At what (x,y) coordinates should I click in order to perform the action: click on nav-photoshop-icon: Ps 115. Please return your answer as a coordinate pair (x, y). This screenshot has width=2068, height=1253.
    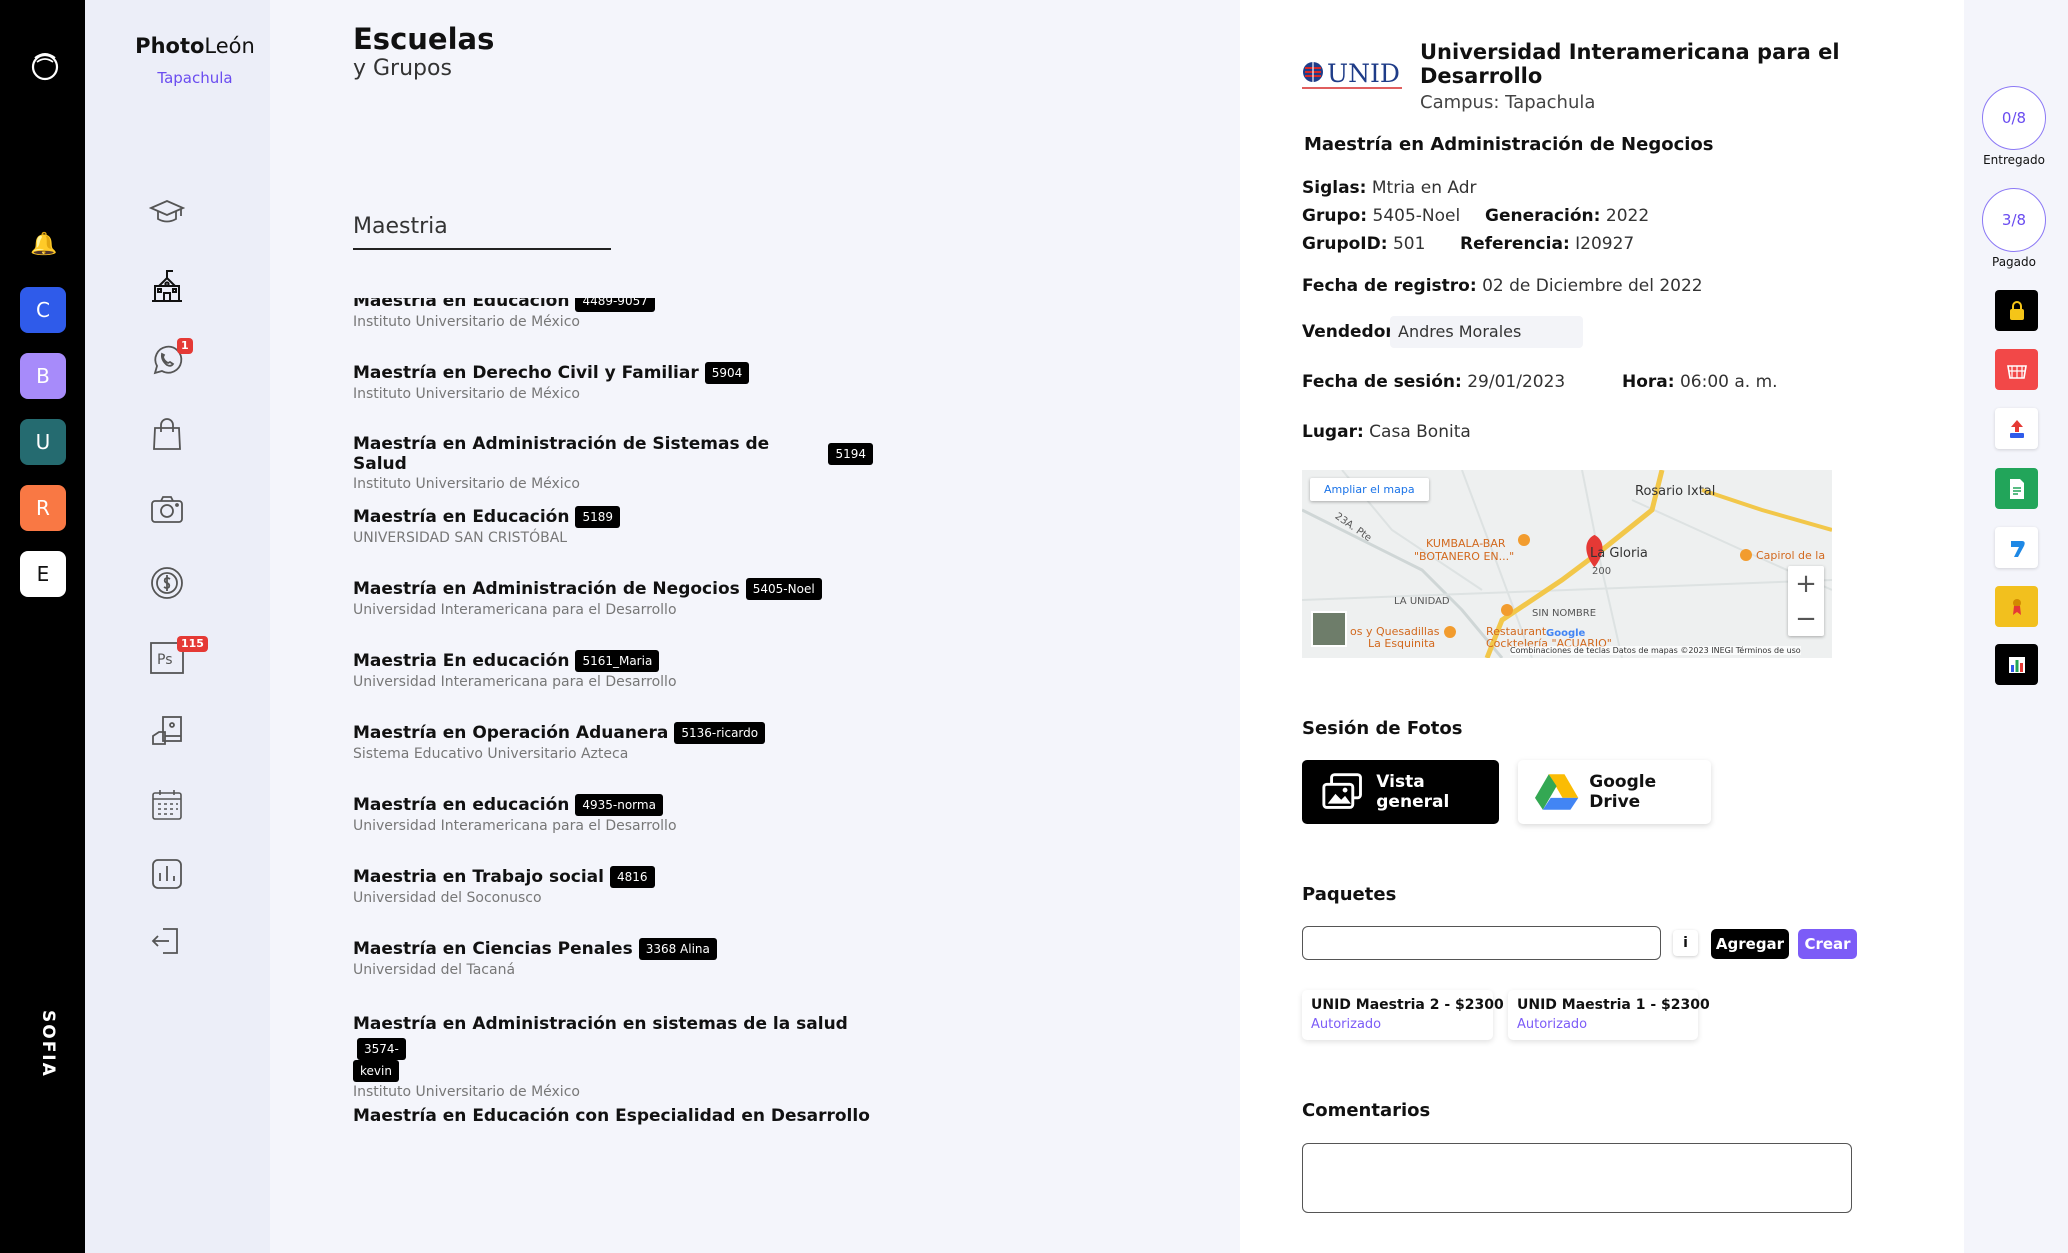
    Looking at the image, I should click on (177, 657).